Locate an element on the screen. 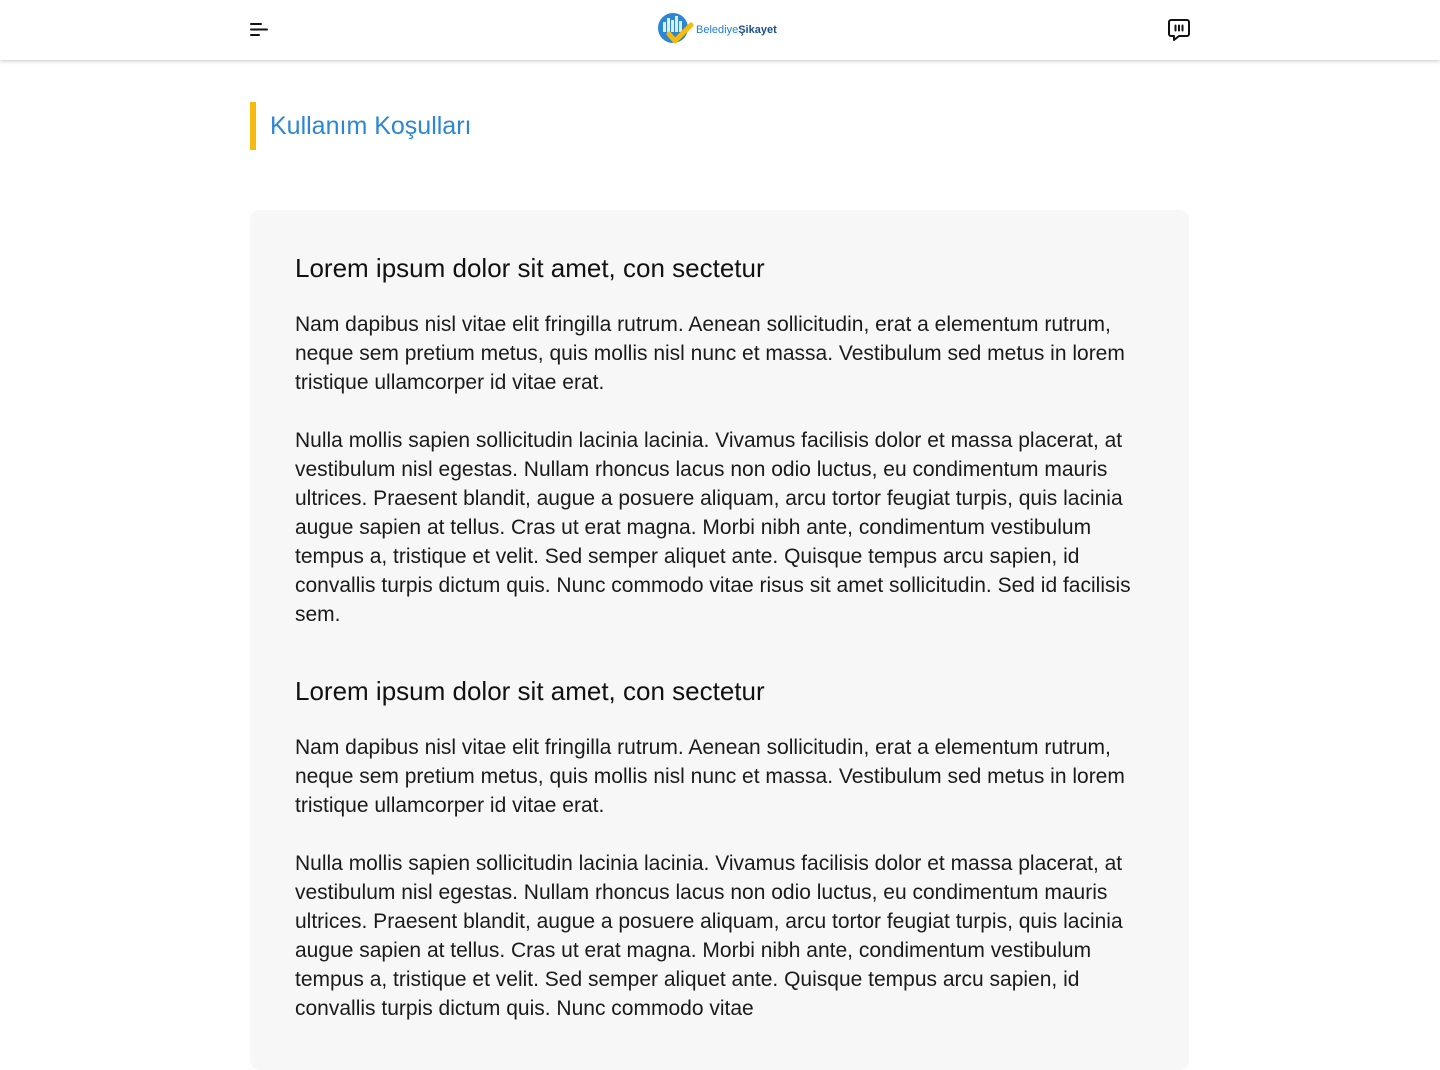  feedback-chat-icon is located at coordinates (1179, 30).